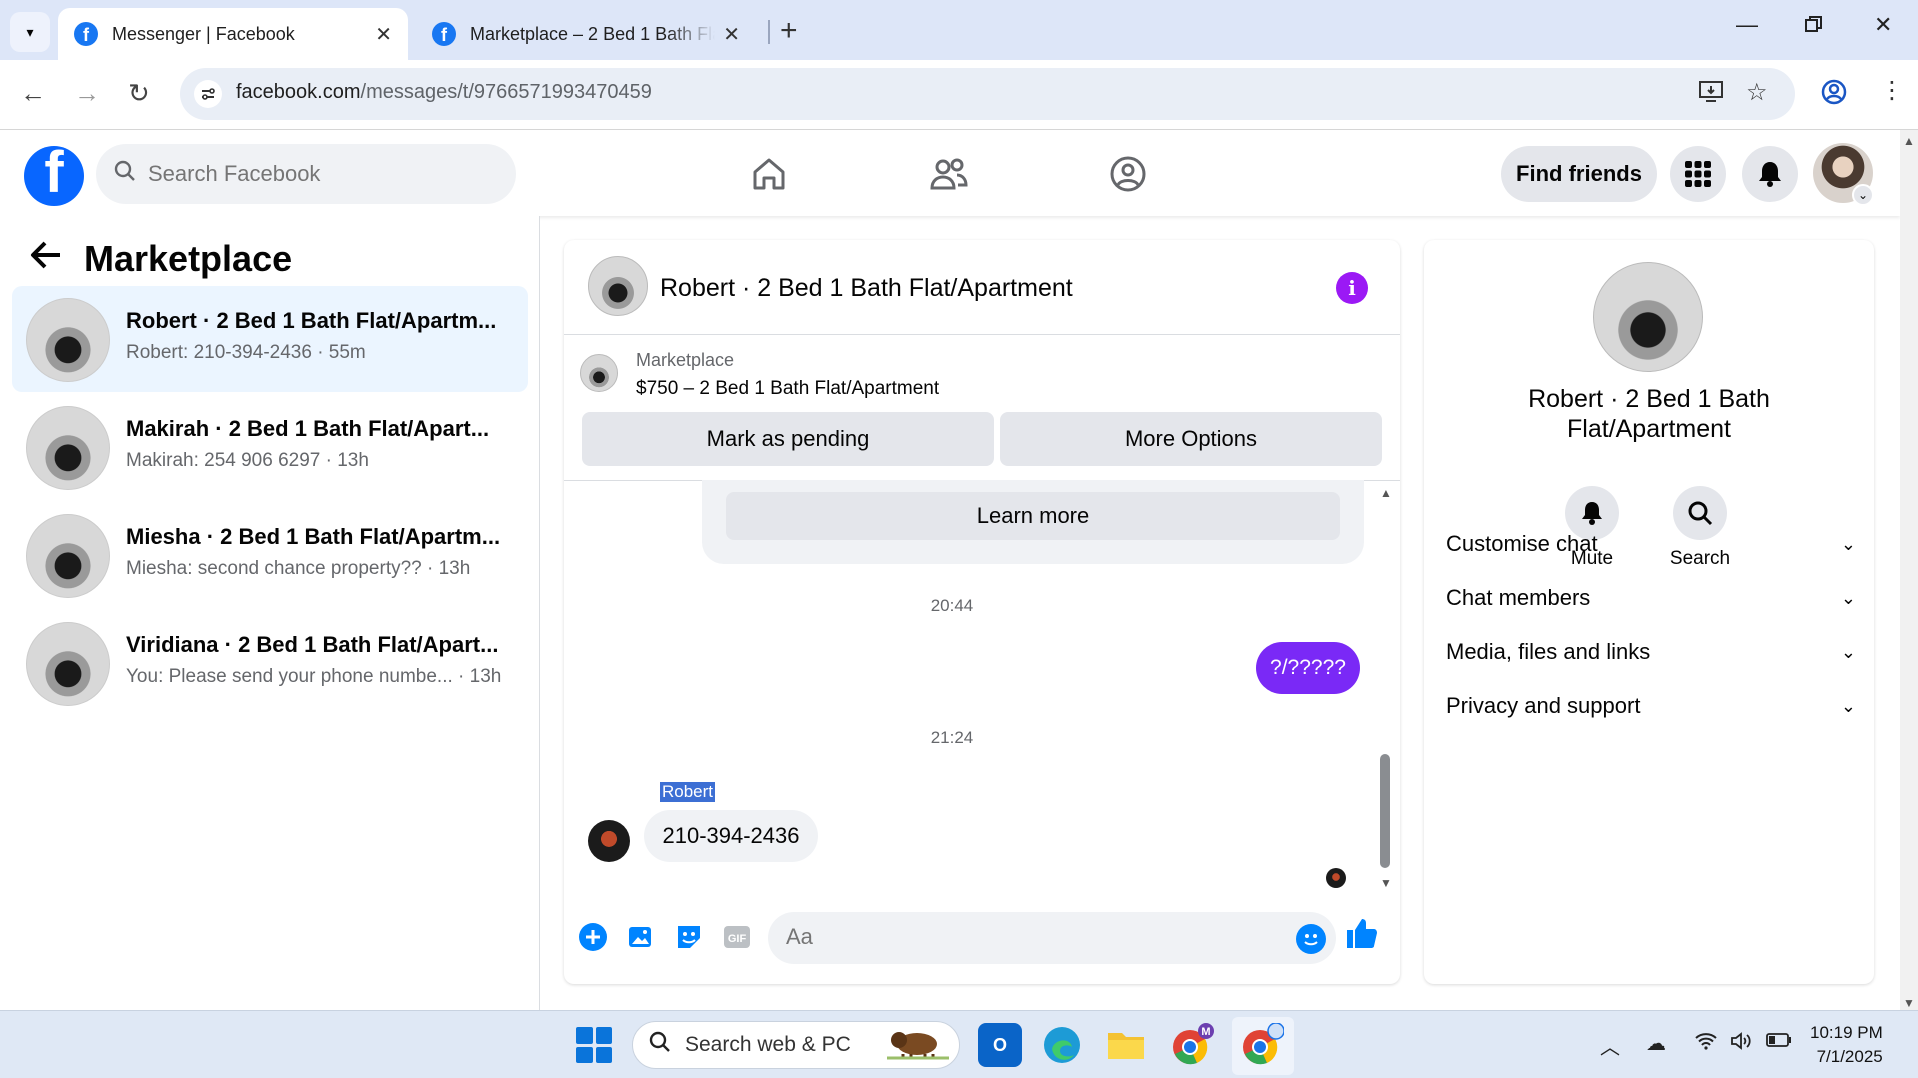 This screenshot has height=1078, width=1918. What do you see at coordinates (444, 92) in the screenshot?
I see `url-text: facebook.com/messages/t/9766571993470459` at bounding box center [444, 92].